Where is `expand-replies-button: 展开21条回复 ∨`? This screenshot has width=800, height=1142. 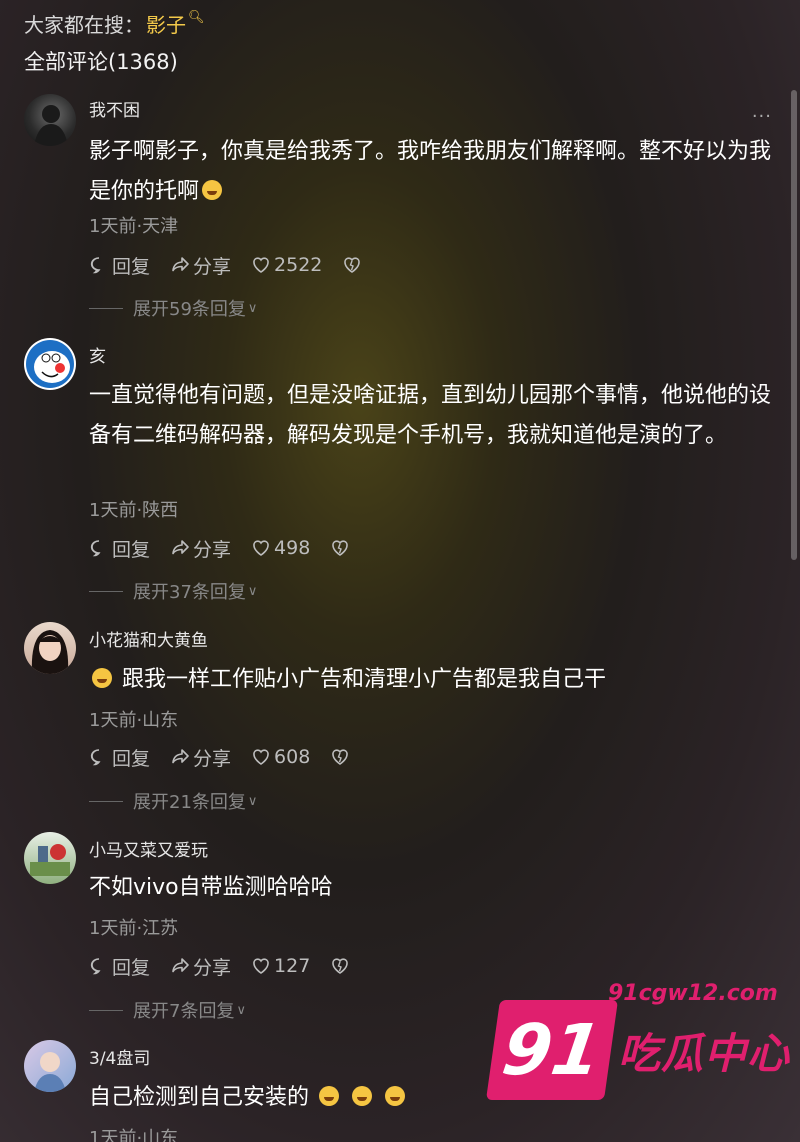 expand-replies-button: 展开21条回复 ∨ is located at coordinates (173, 801).